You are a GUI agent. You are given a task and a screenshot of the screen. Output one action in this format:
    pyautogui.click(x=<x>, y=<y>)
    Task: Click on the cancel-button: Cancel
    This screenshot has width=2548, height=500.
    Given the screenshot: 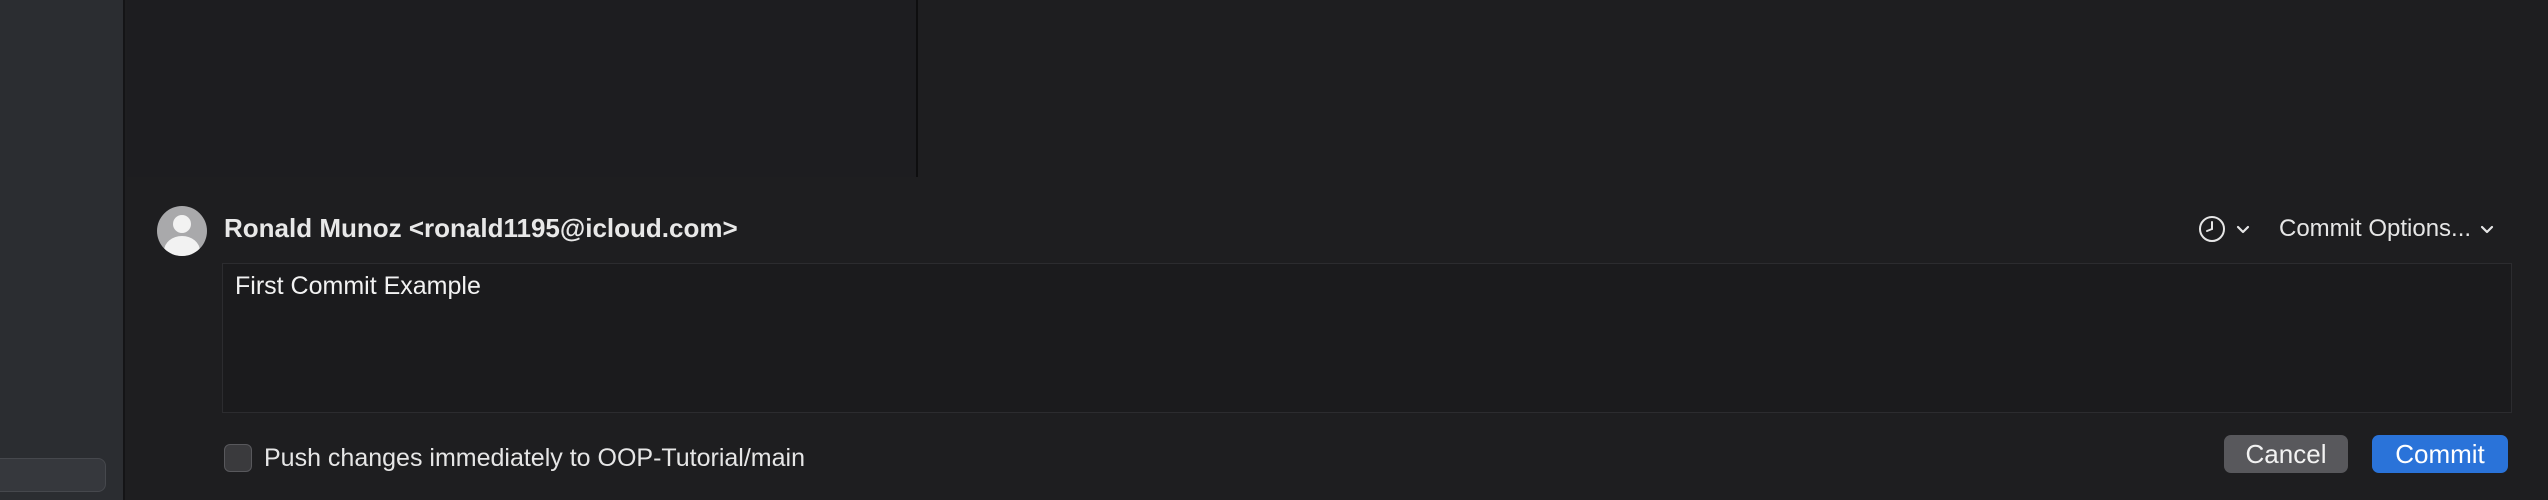 What is the action you would take?
    pyautogui.click(x=2286, y=454)
    